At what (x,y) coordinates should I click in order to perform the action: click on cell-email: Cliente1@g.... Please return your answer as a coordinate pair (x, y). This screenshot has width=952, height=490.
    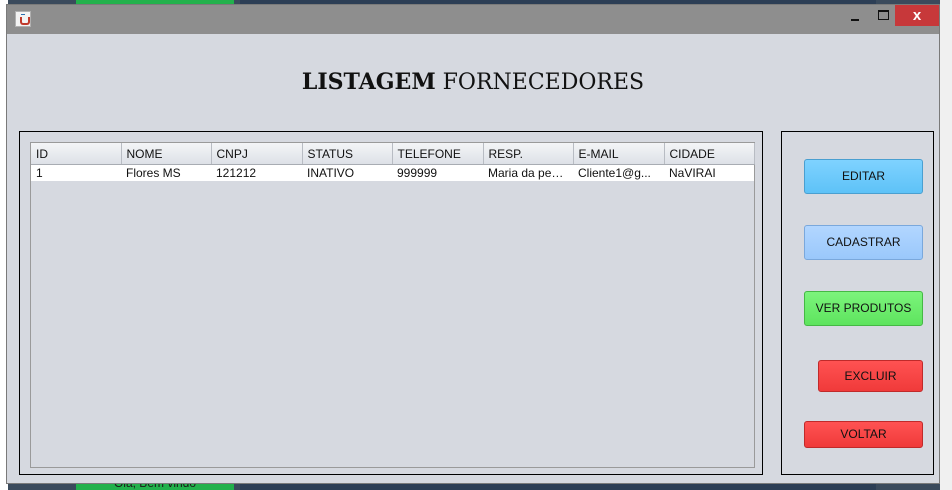
    Looking at the image, I should click on (618, 172).